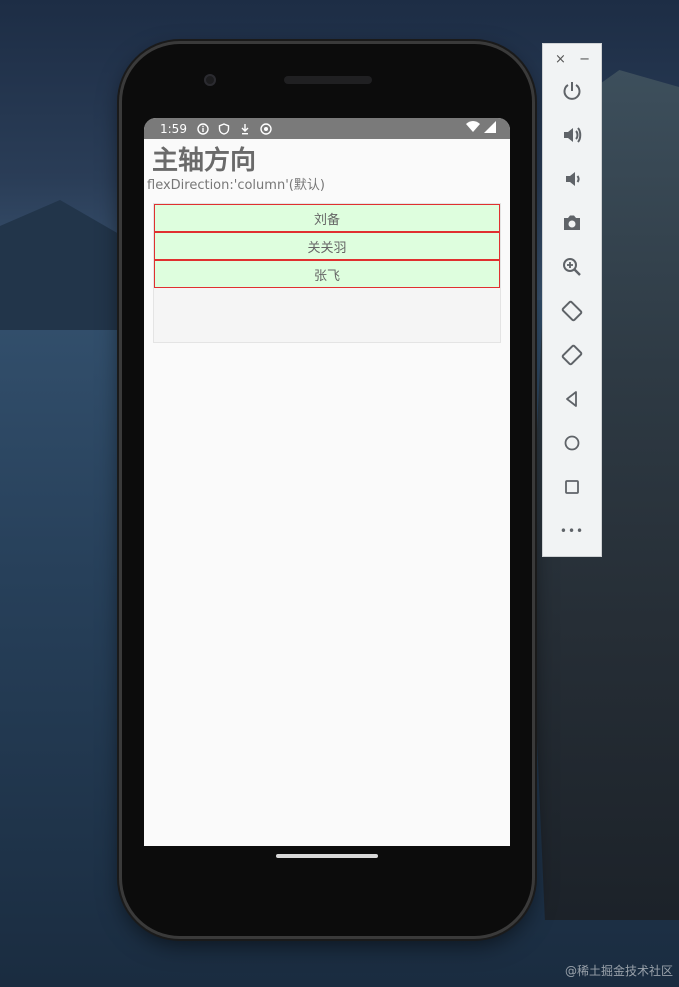 This screenshot has width=679, height=987. Describe the element at coordinates (584, 59) in the screenshot. I see `minimize-icon: −` at that location.